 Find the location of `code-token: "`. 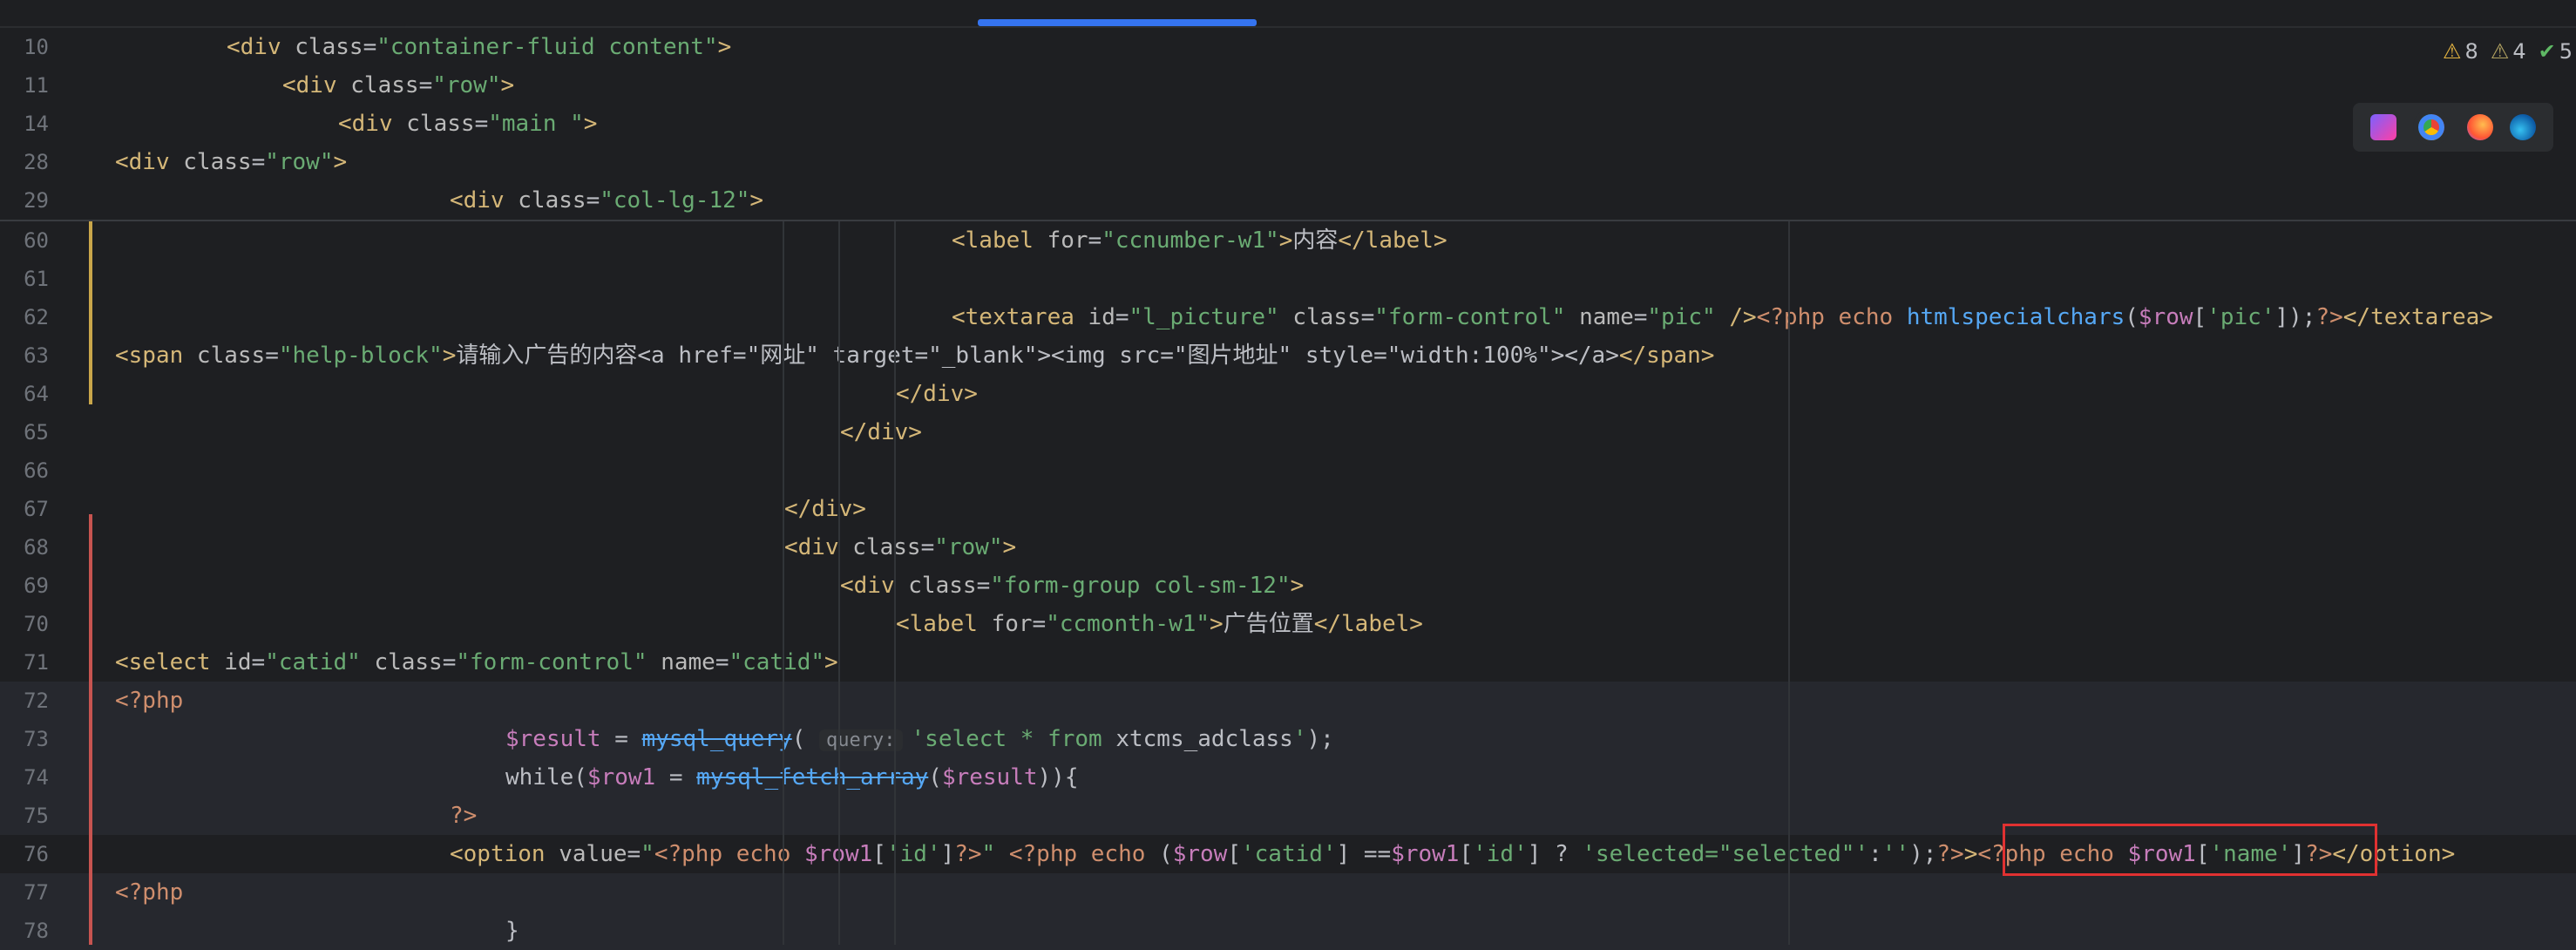

code-token: " is located at coordinates (989, 854).